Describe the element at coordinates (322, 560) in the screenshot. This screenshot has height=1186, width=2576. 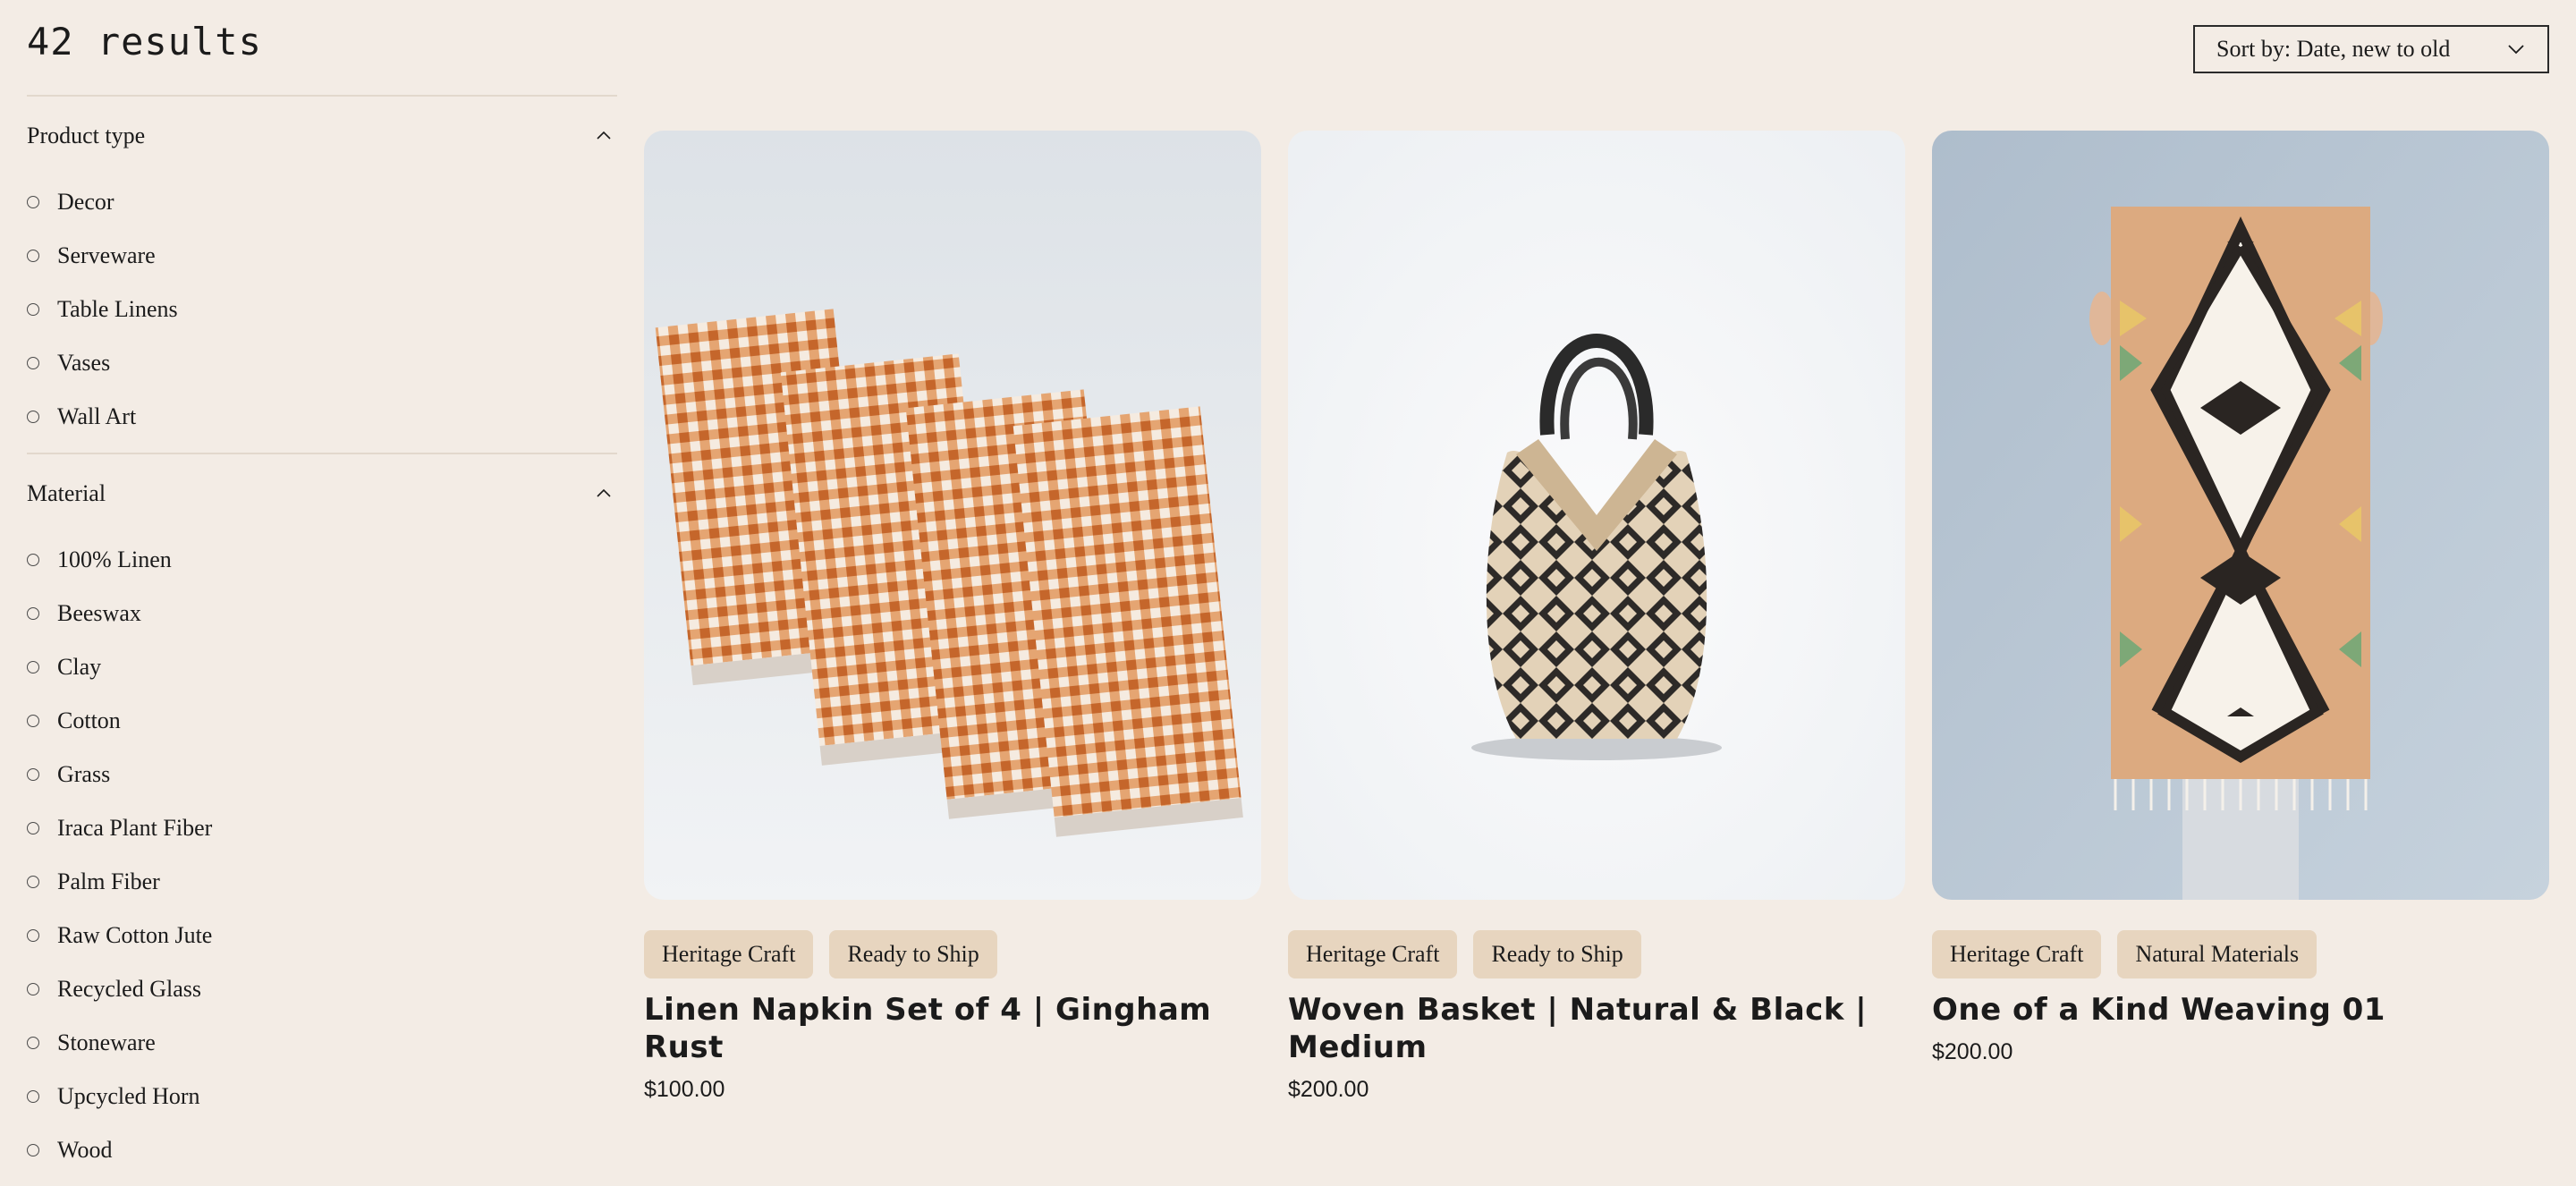
I see `filter-option-linen: 100% Linen` at that location.